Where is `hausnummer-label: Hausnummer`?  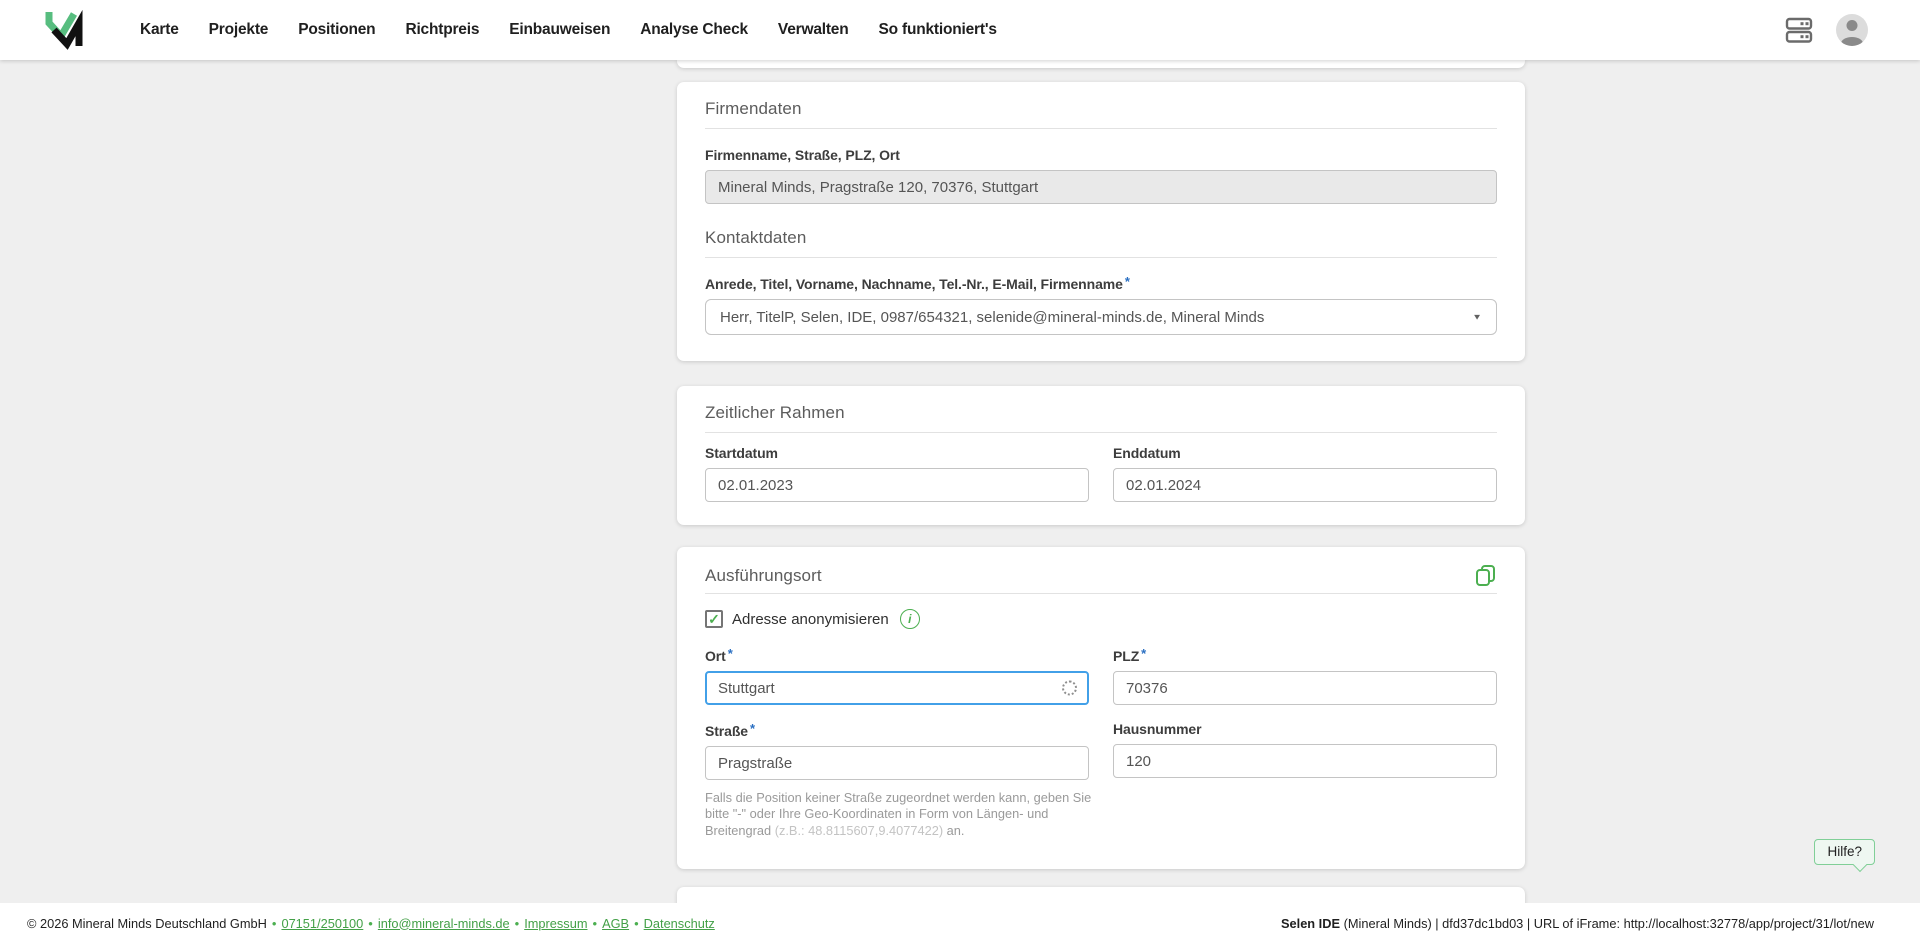 hausnummer-label: Hausnummer is located at coordinates (1157, 729).